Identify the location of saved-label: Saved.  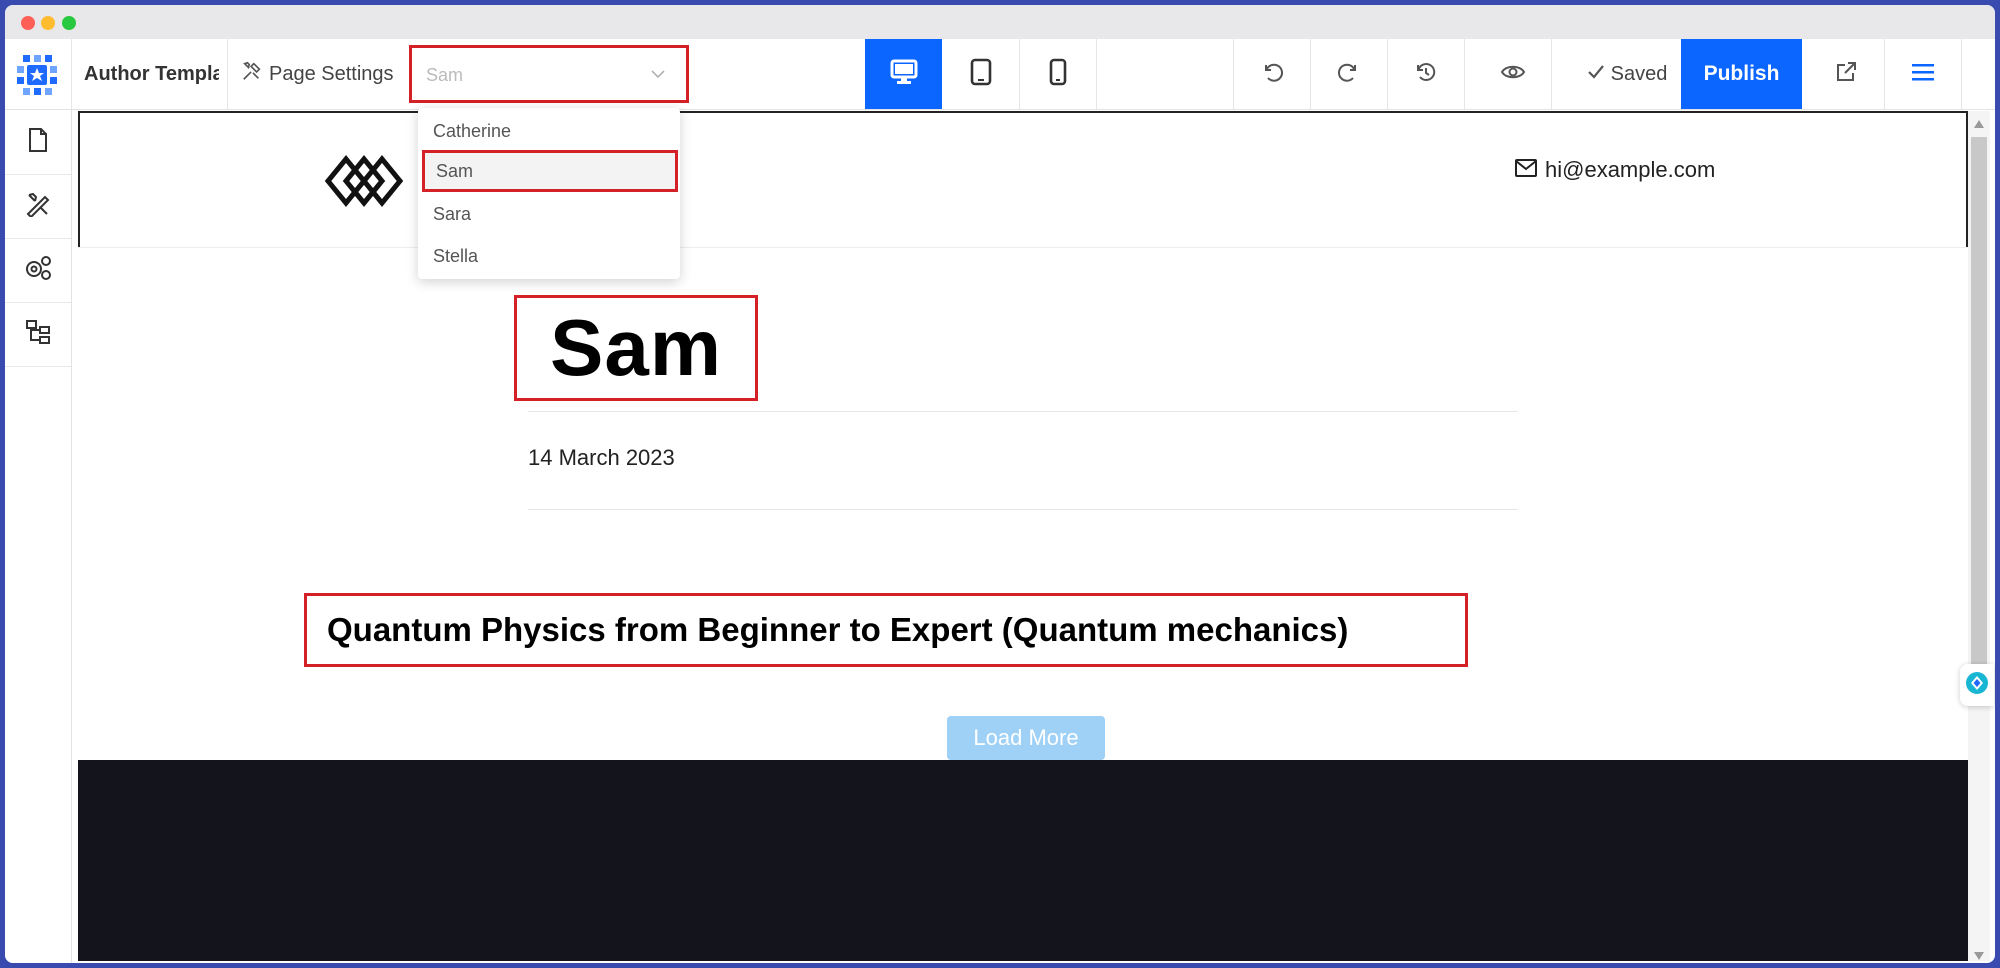
(1639, 73).